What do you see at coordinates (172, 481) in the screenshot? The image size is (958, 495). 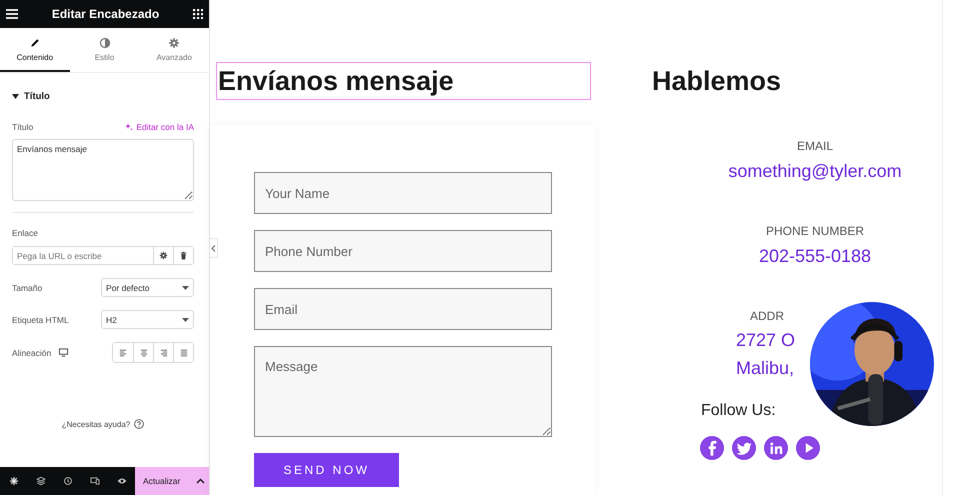 I see `update-button: Actualizar` at bounding box center [172, 481].